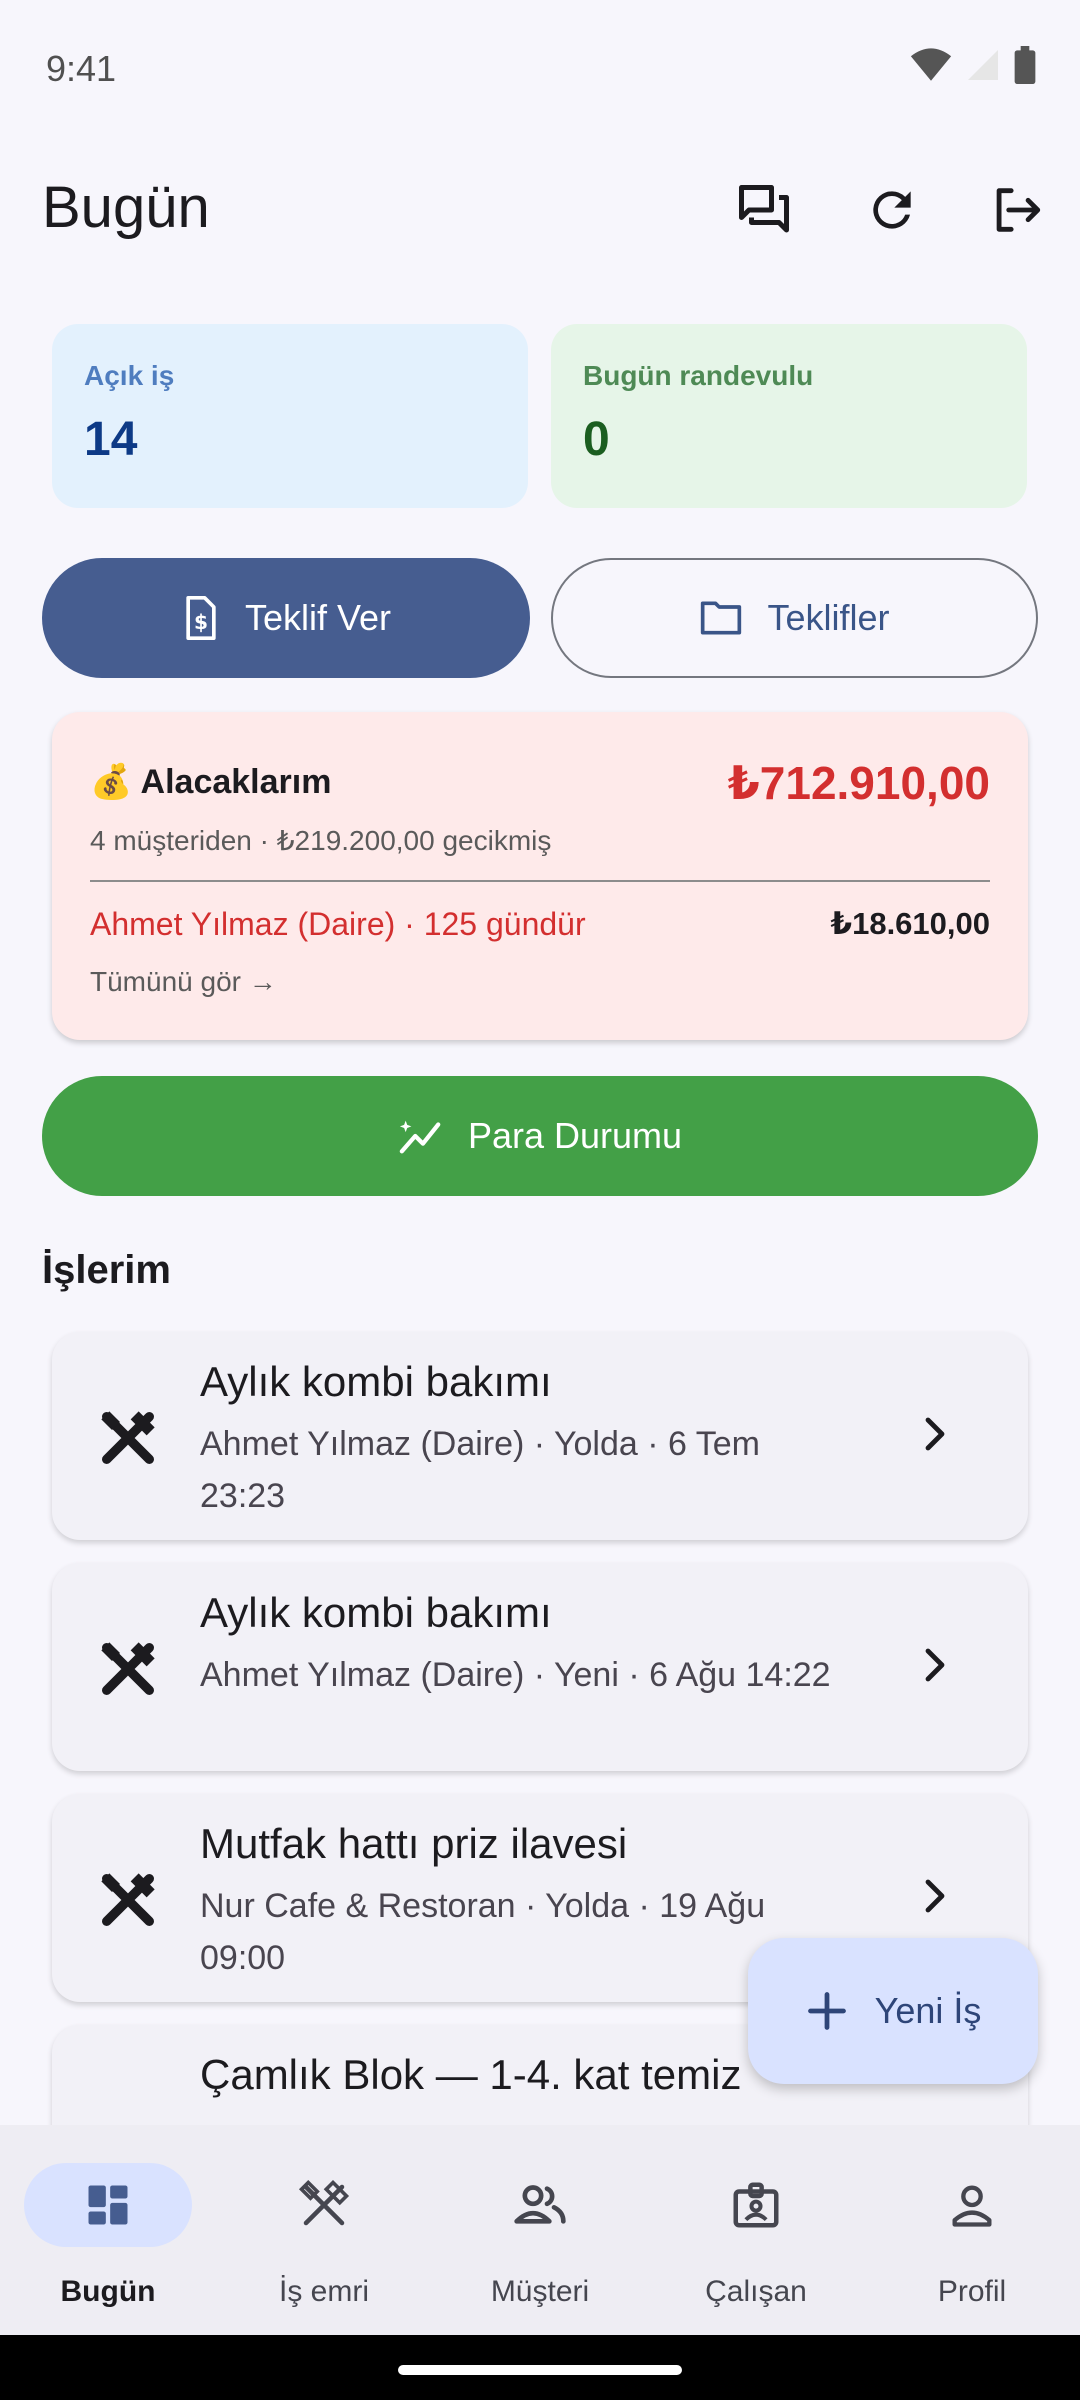 Image resolution: width=1080 pixels, height=2400 pixels. What do you see at coordinates (826, 2011) in the screenshot?
I see `plus-icon` at bounding box center [826, 2011].